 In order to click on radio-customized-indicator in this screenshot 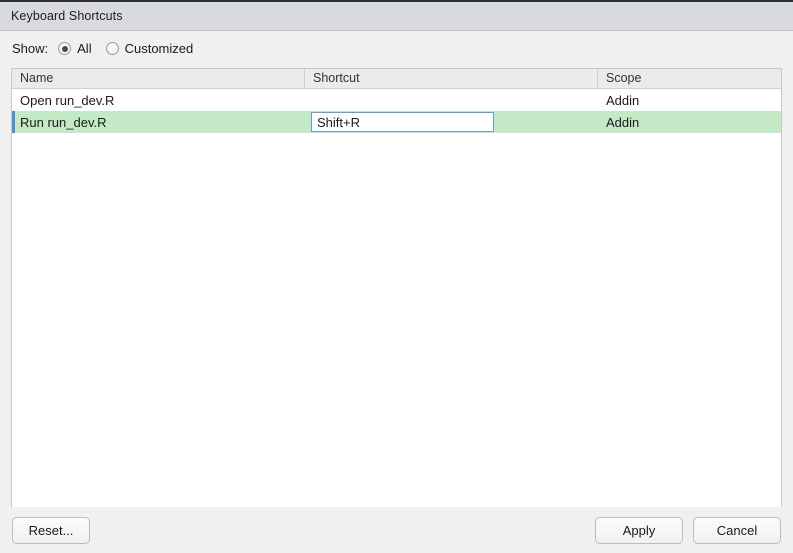, I will do `click(112, 48)`.